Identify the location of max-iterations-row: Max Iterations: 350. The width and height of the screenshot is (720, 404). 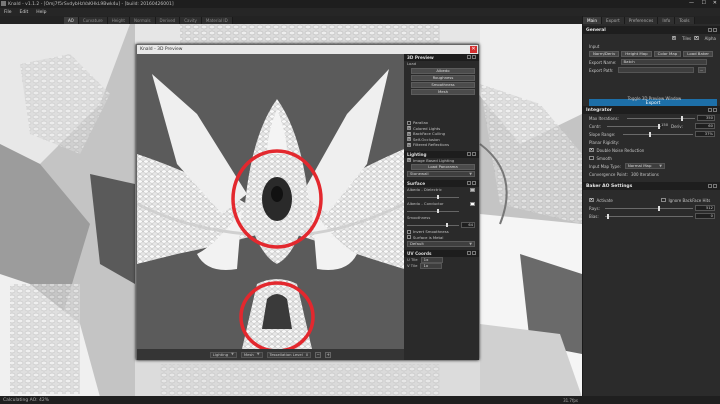
(652, 118).